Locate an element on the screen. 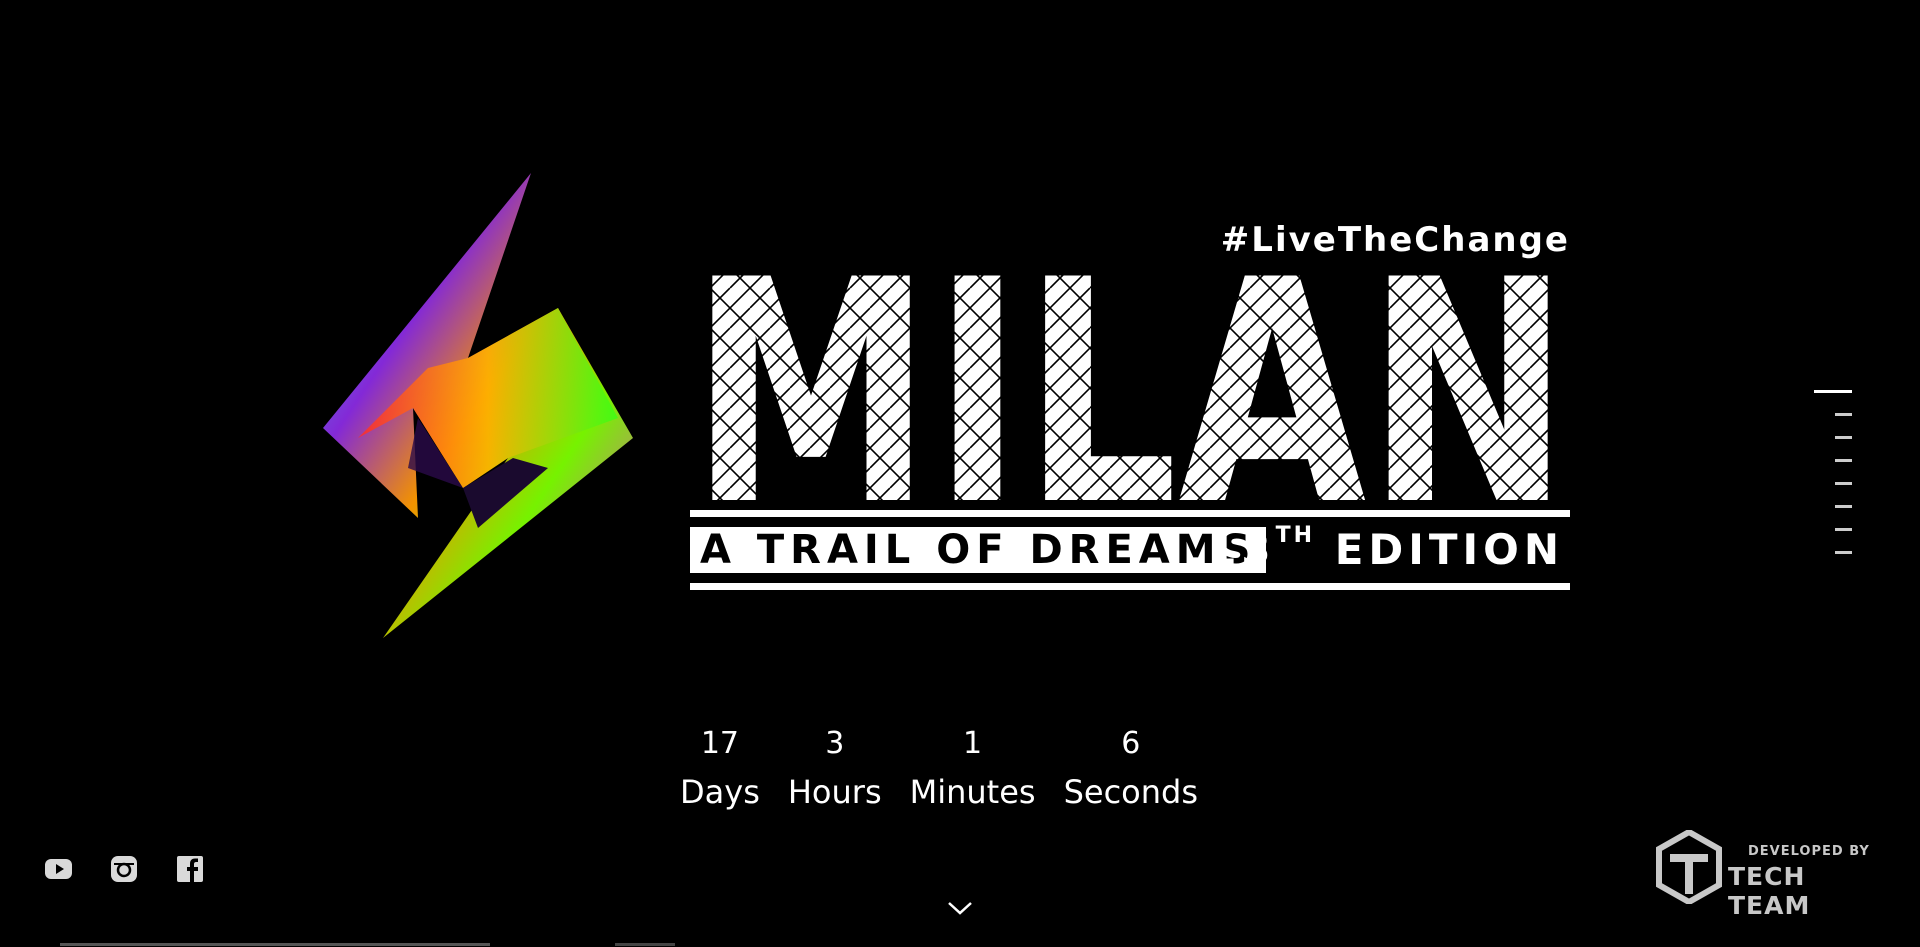  tagline-text: A TRAIL OF DREAMS is located at coordinates (978, 550).